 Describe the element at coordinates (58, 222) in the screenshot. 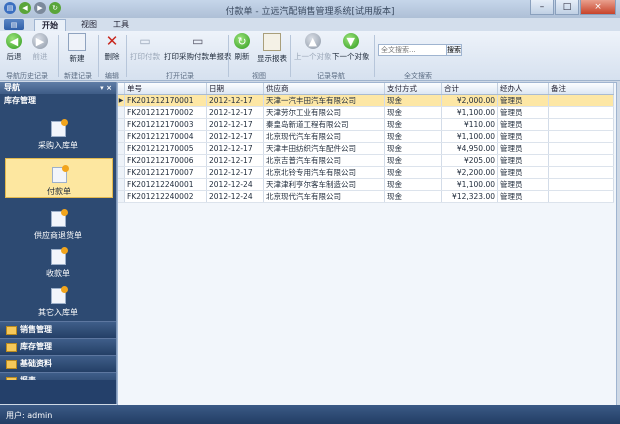

I see `nav-item-supplier-return: 供应商退货单` at that location.